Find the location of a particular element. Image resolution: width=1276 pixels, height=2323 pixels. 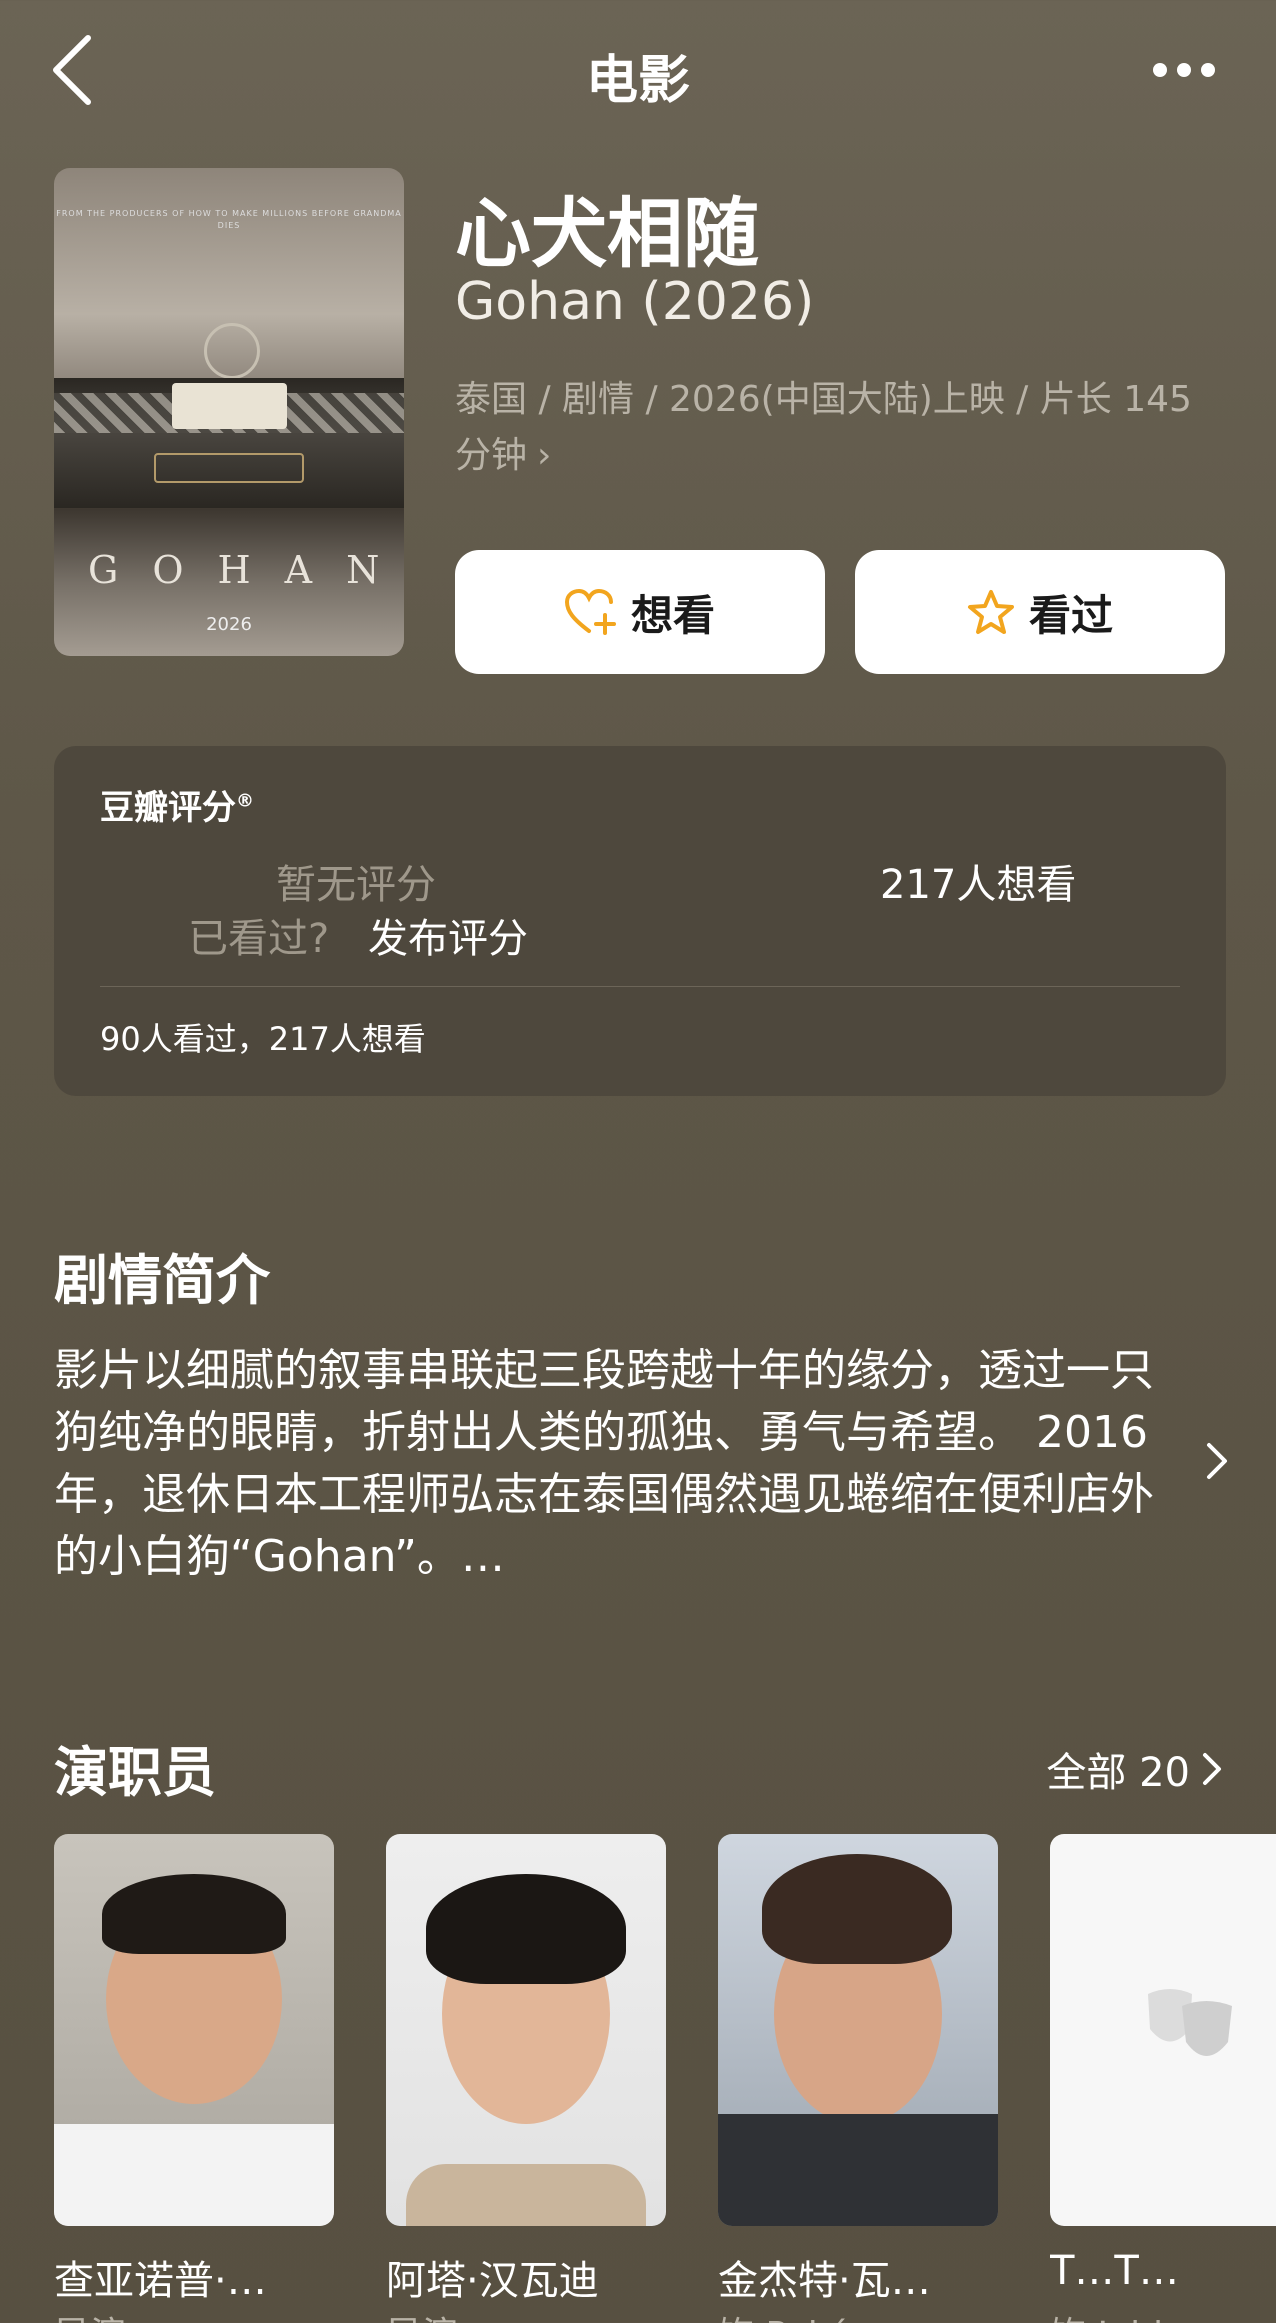

rating-title: 豆瓣评分® is located at coordinates (177, 808).